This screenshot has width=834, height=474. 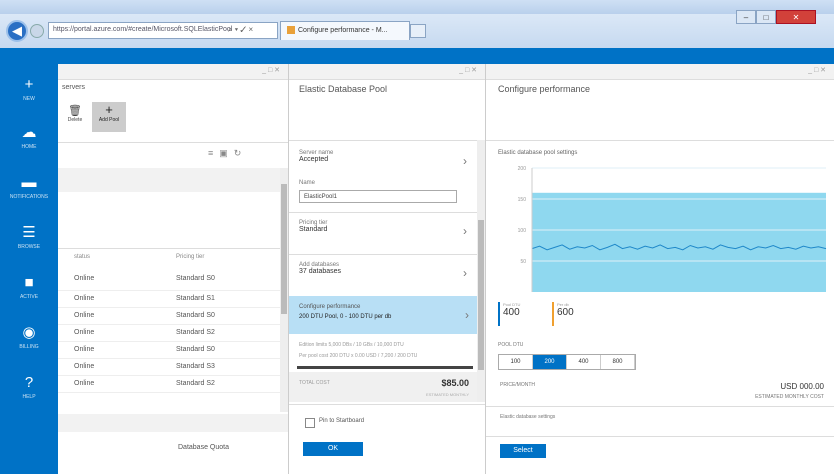 What do you see at coordinates (29, 332) in the screenshot?
I see `billing-icon: ◉` at bounding box center [29, 332].